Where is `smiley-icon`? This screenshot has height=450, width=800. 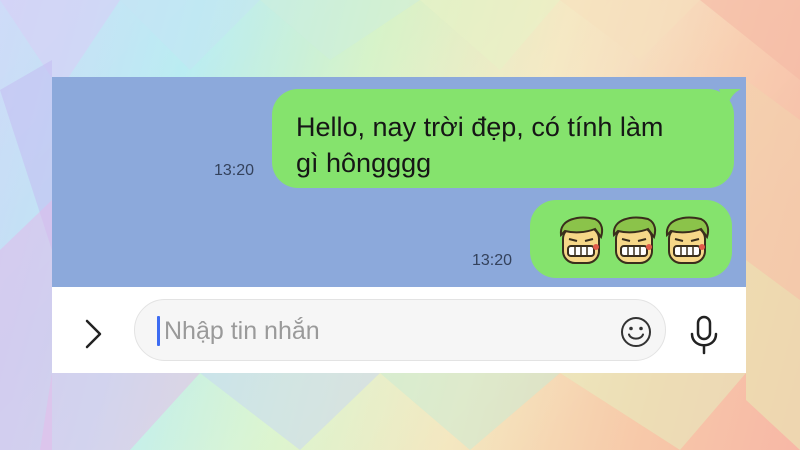 smiley-icon is located at coordinates (636, 332).